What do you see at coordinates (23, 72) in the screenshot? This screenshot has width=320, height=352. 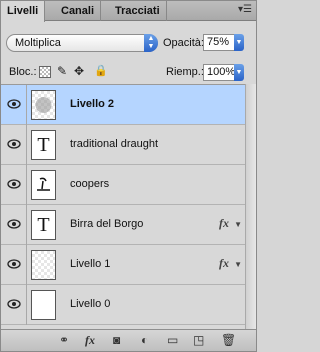 I see `lock-label: Bloc.:` at bounding box center [23, 72].